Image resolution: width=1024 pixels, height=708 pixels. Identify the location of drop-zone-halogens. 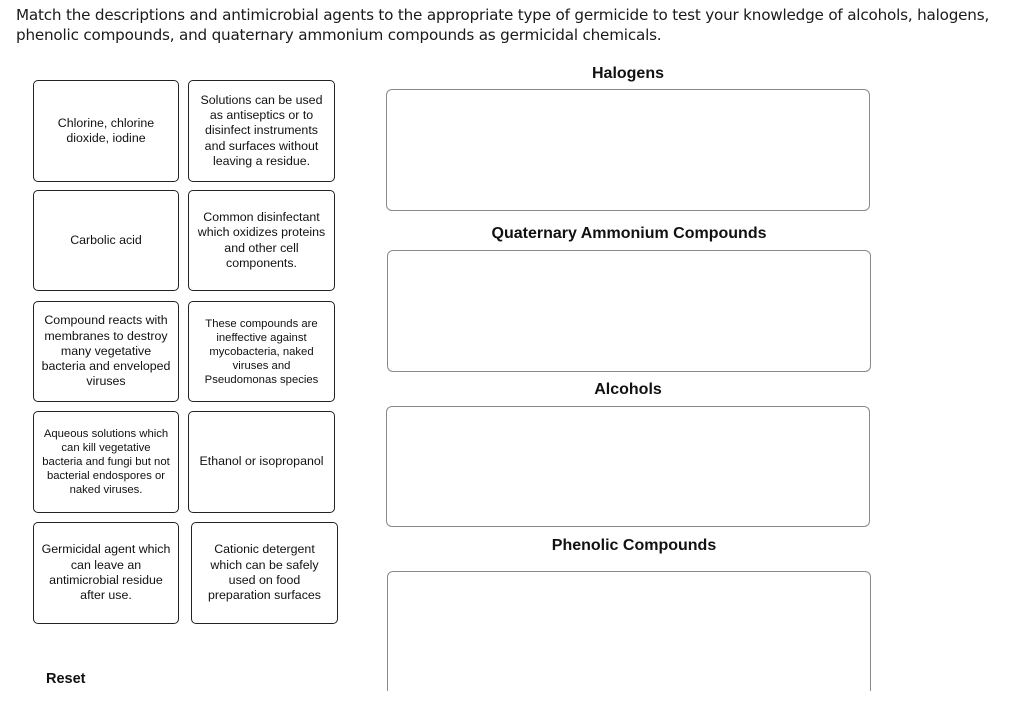
(628, 150).